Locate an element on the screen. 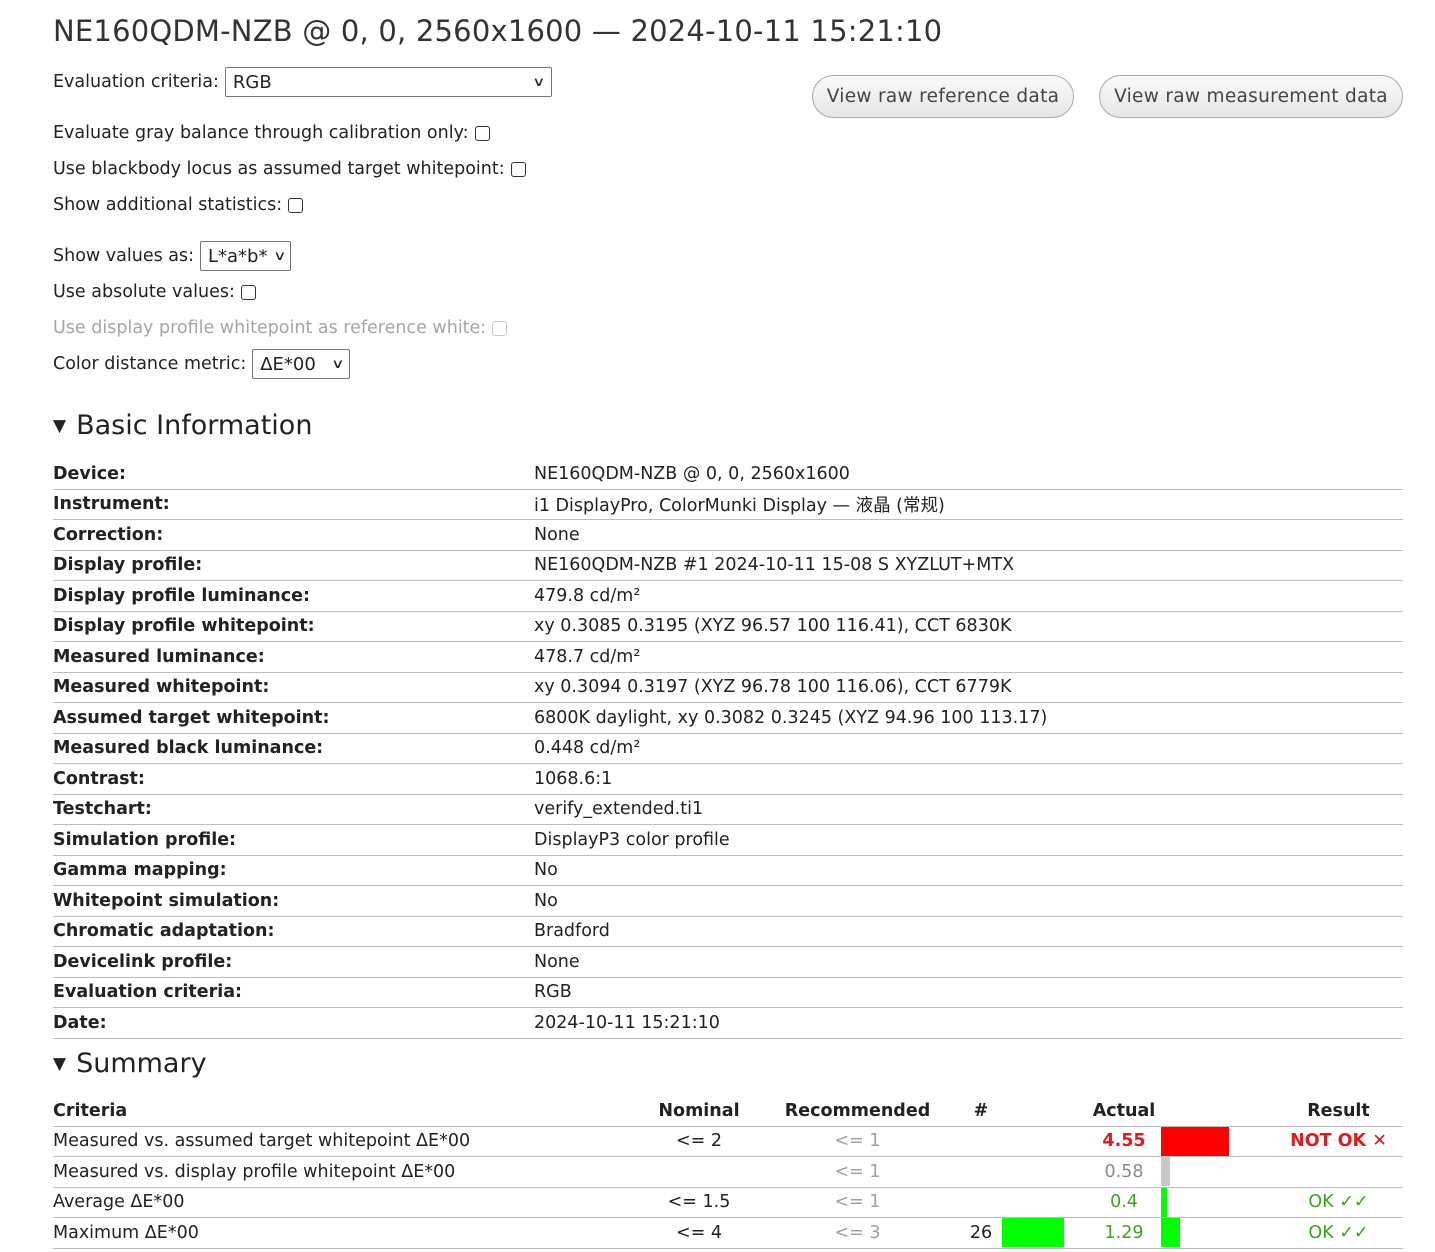 Image resolution: width=1435 pixels, height=1252 pixels. info-key: Measured whitepoint: is located at coordinates (293, 687).